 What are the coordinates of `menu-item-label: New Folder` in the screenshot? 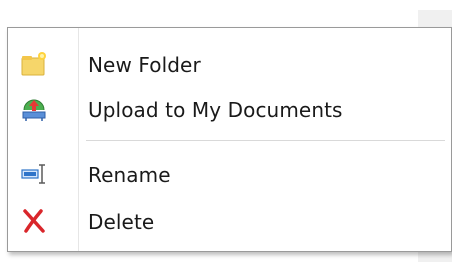 It's located at (144, 65).